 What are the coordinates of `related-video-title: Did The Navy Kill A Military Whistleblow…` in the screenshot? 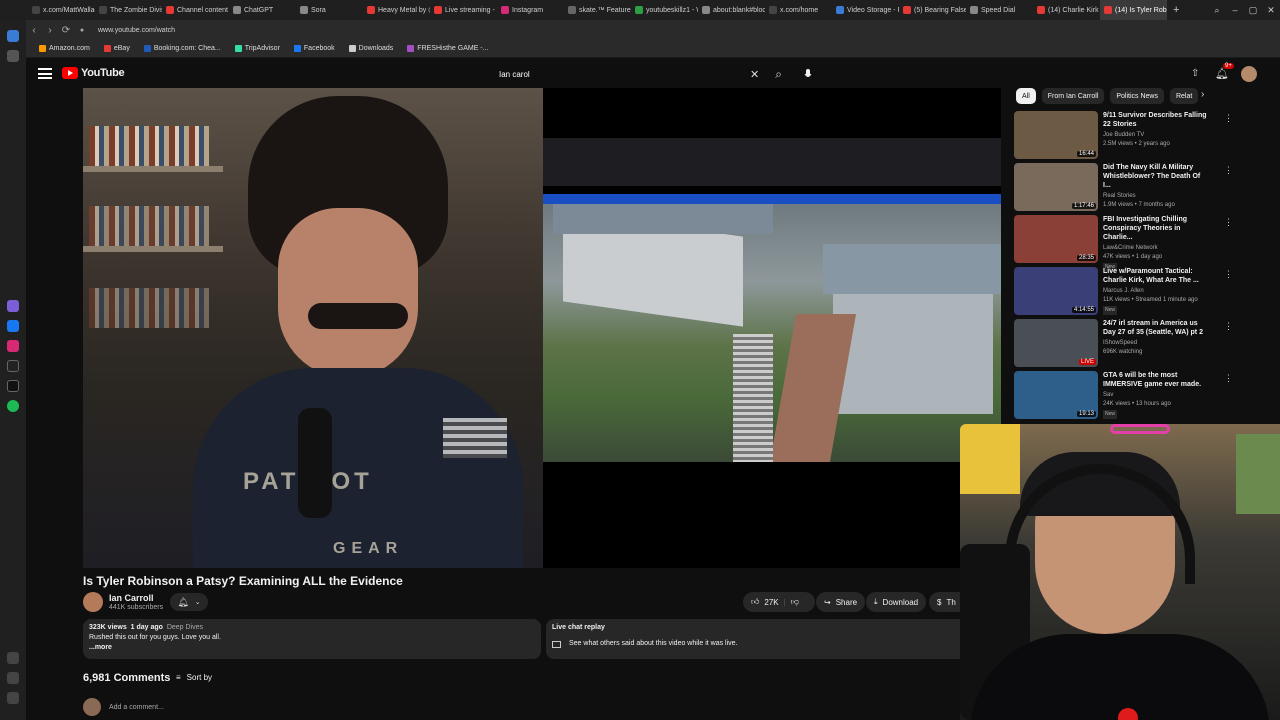 It's located at (1155, 176).